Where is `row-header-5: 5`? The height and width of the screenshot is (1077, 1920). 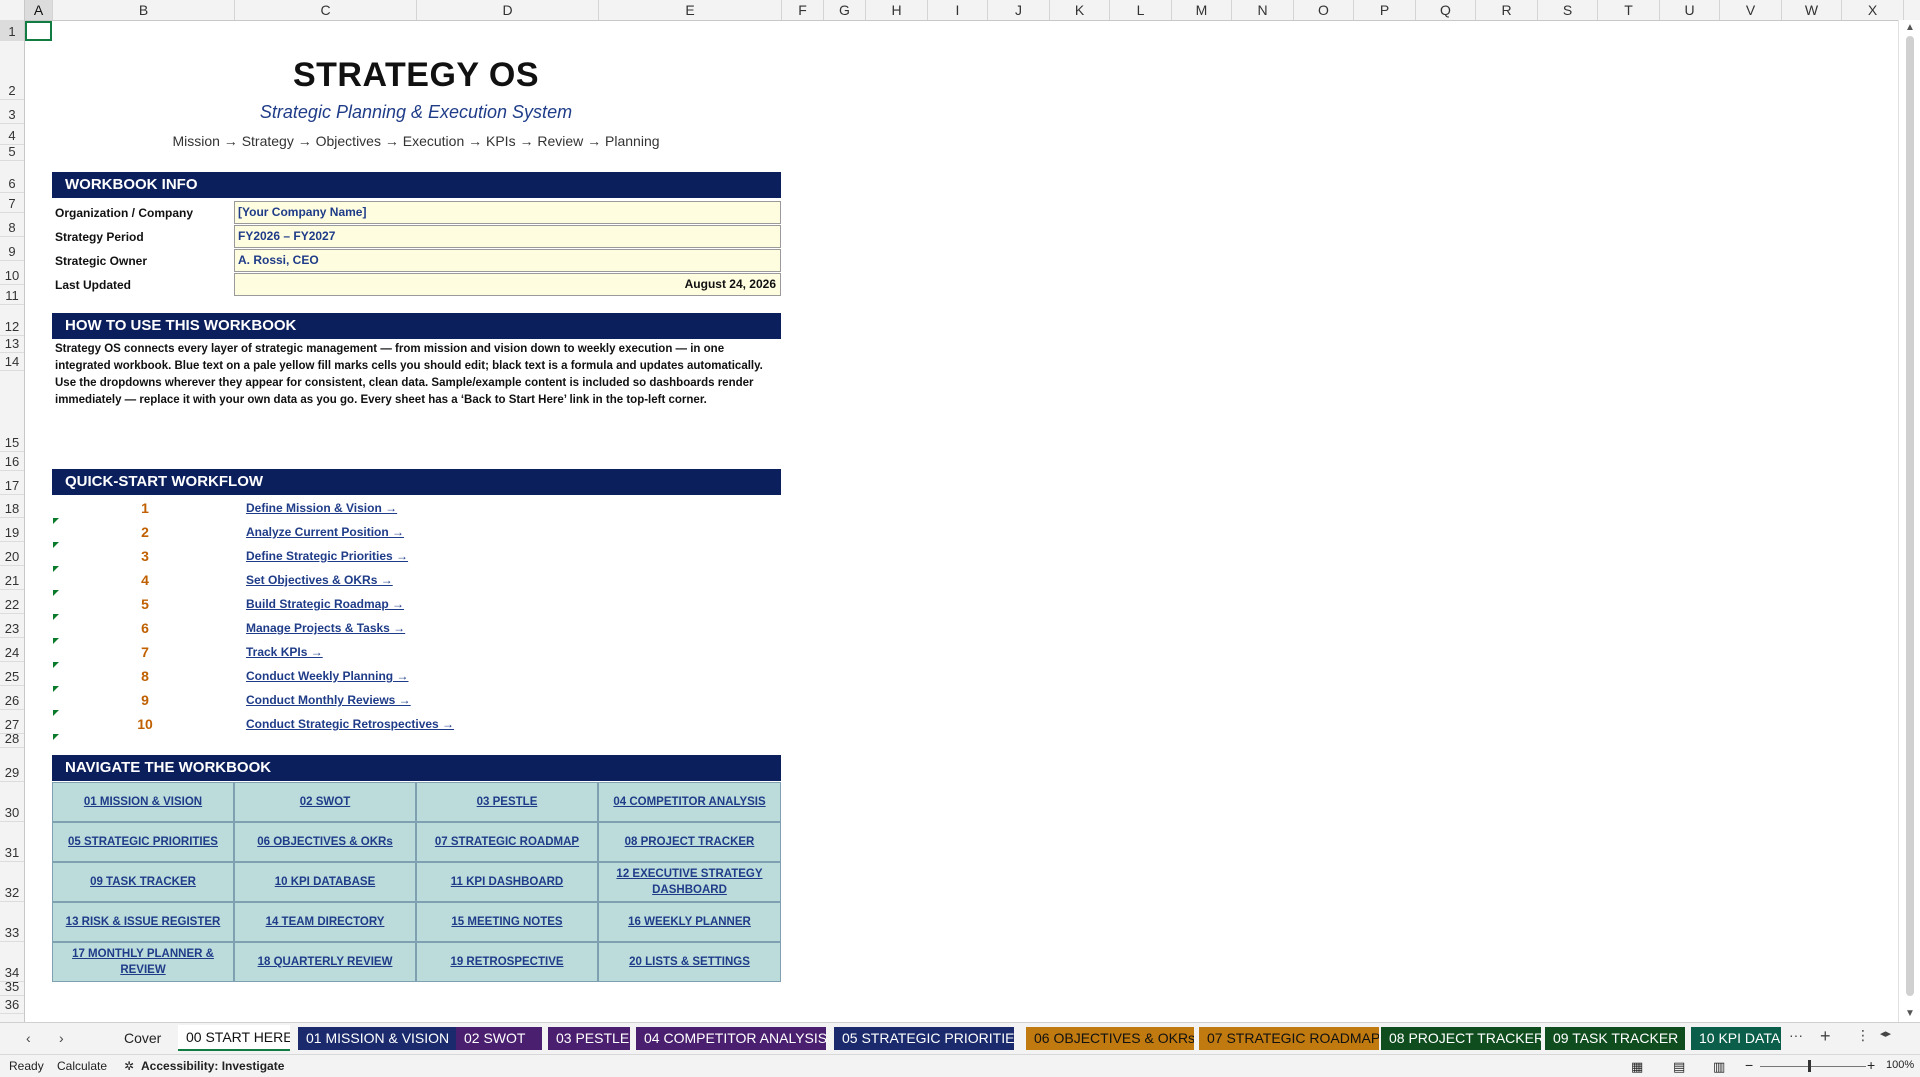
row-header-5: 5 is located at coordinates (12, 152).